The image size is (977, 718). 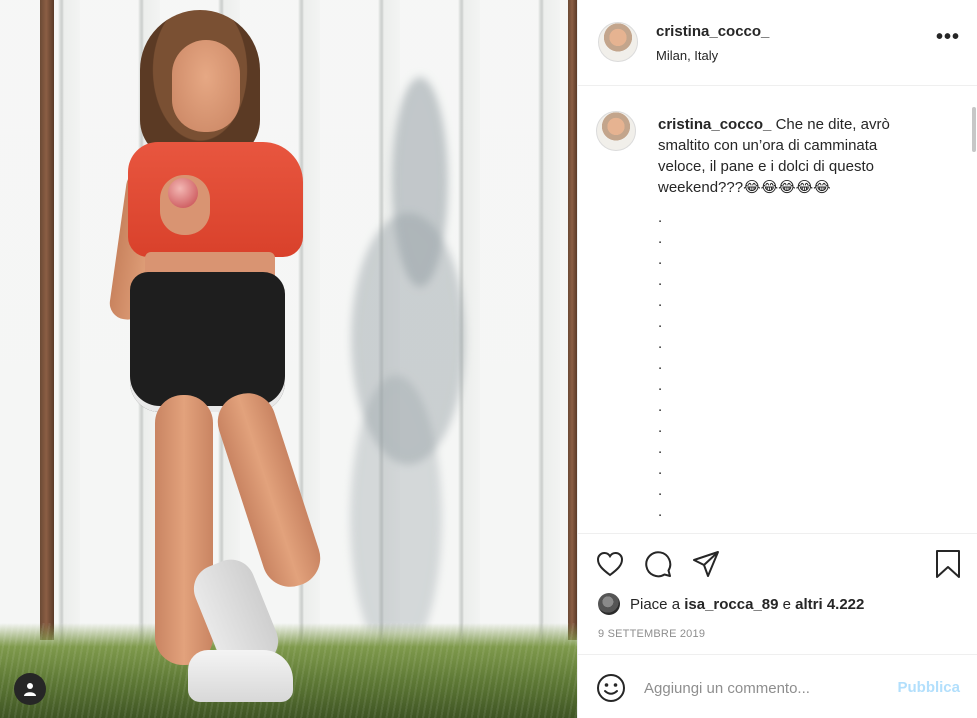 I want to click on emoji-button, so click(x=611, y=688).